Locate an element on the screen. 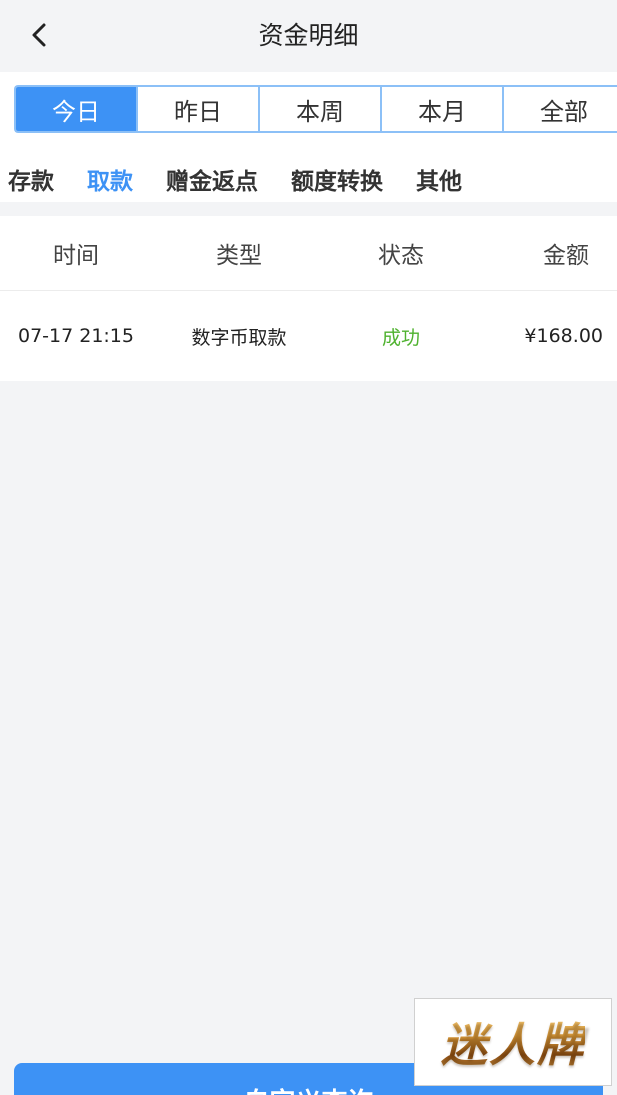 Image resolution: width=617 pixels, height=1095 pixels. column-header-time: 时间 is located at coordinates (76, 256).